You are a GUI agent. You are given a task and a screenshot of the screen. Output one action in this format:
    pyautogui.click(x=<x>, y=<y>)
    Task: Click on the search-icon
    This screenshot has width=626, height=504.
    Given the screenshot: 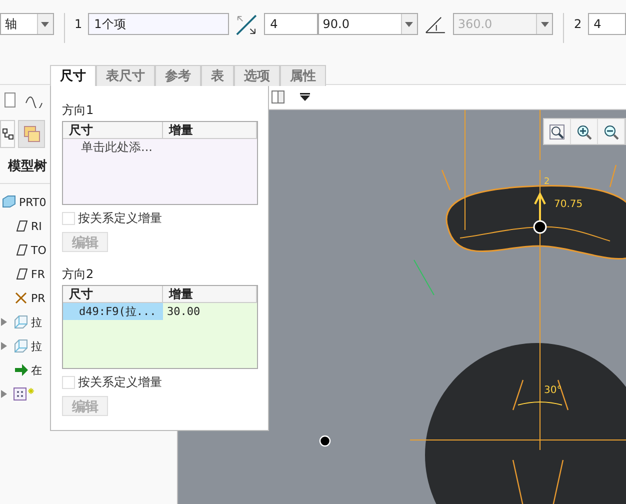 What is the action you would take?
    pyautogui.click(x=557, y=132)
    